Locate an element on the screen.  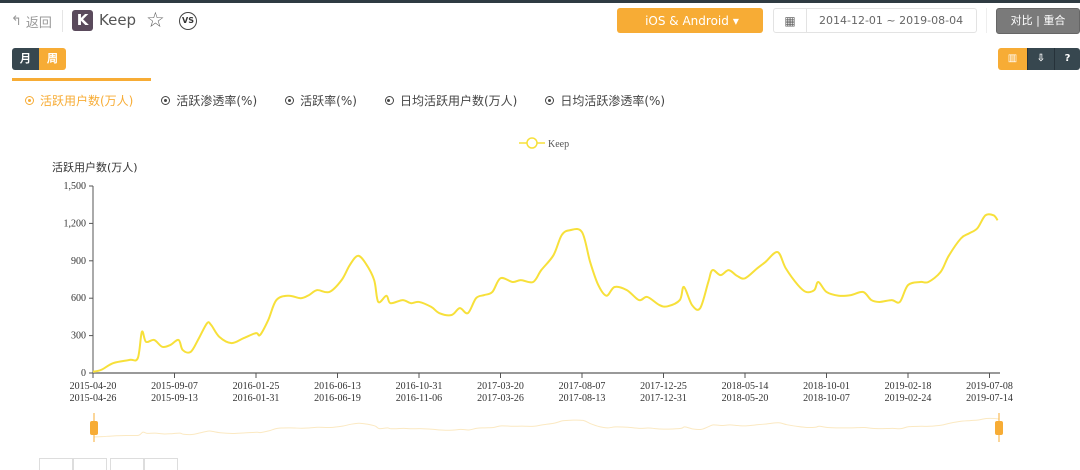
x-tick-label: 2016-10-31 is located at coordinates (419, 386).